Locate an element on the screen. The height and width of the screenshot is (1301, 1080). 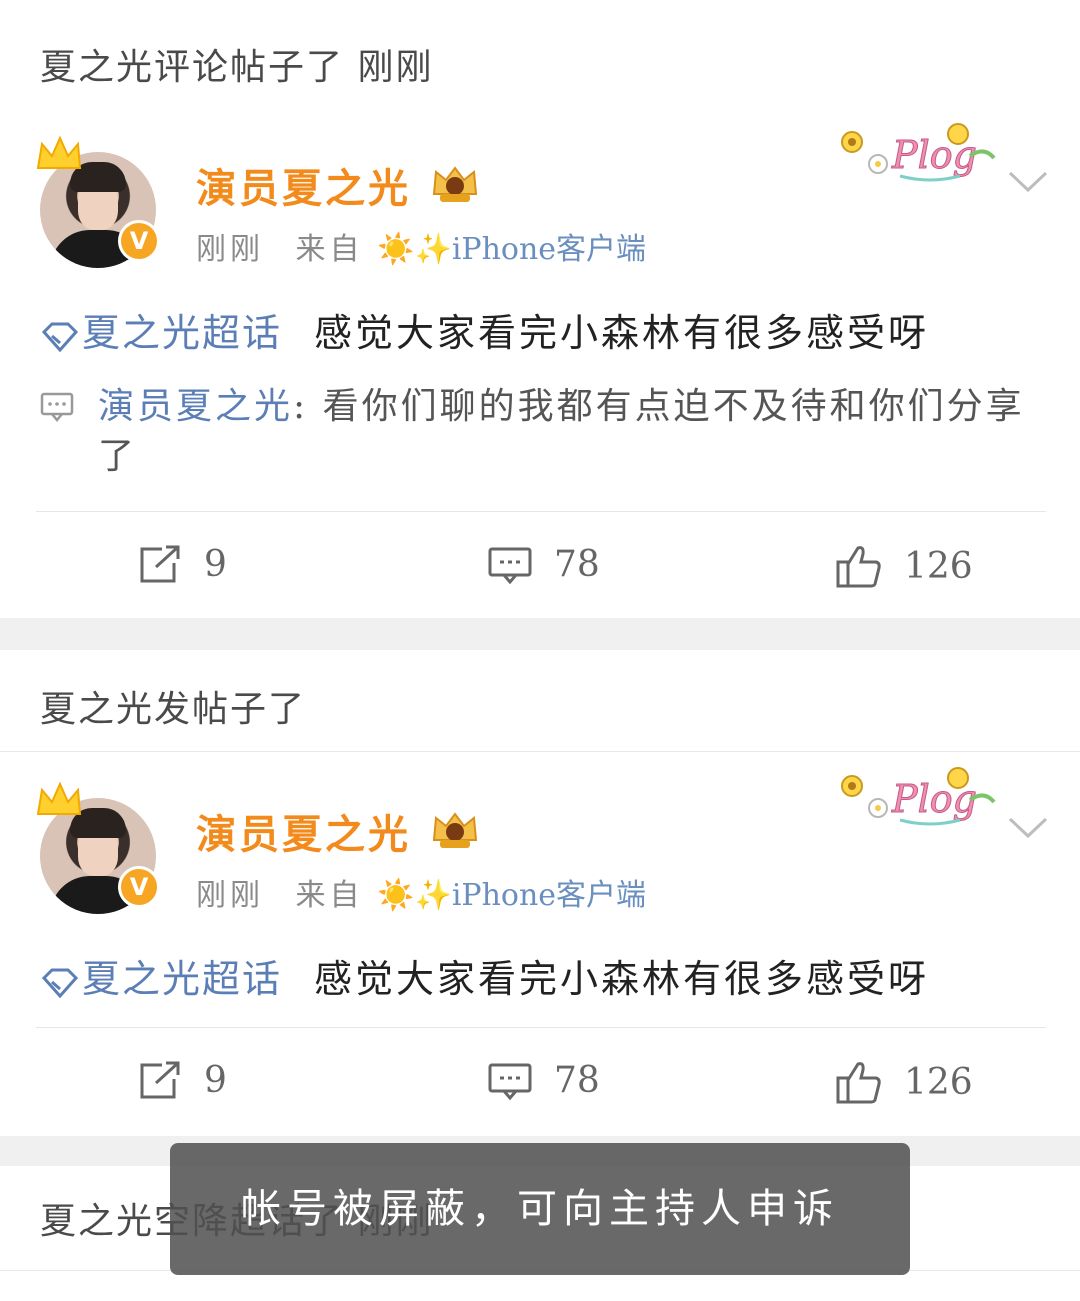
activity-header: 夏之光评论帖子了 刚刚 is located at coordinates (237, 67).